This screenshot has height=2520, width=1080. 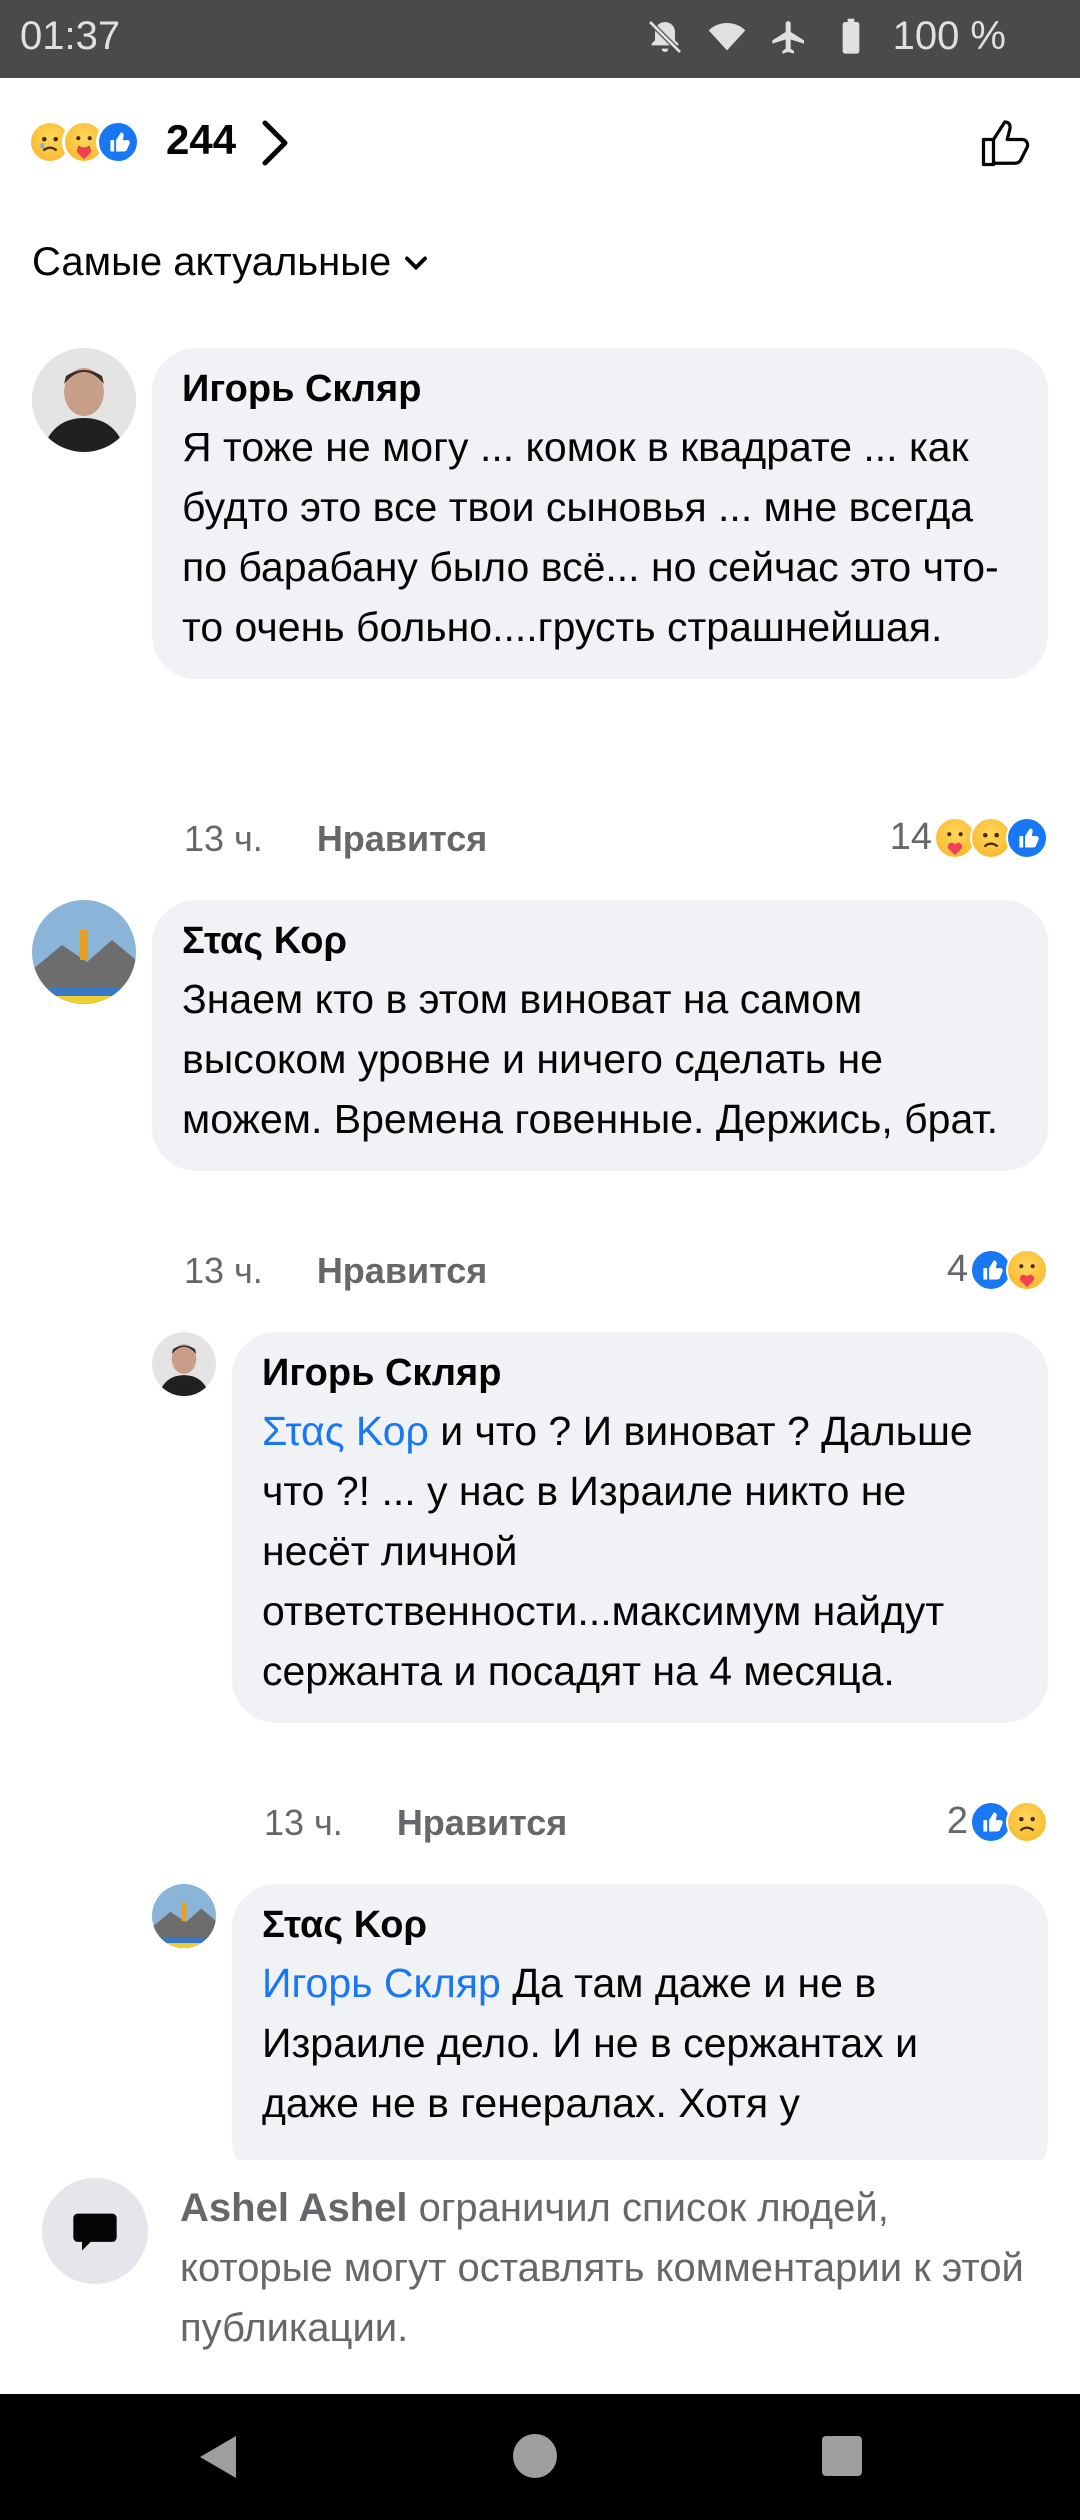 I want to click on mention-link: Στας Κορ, so click(x=345, y=1431).